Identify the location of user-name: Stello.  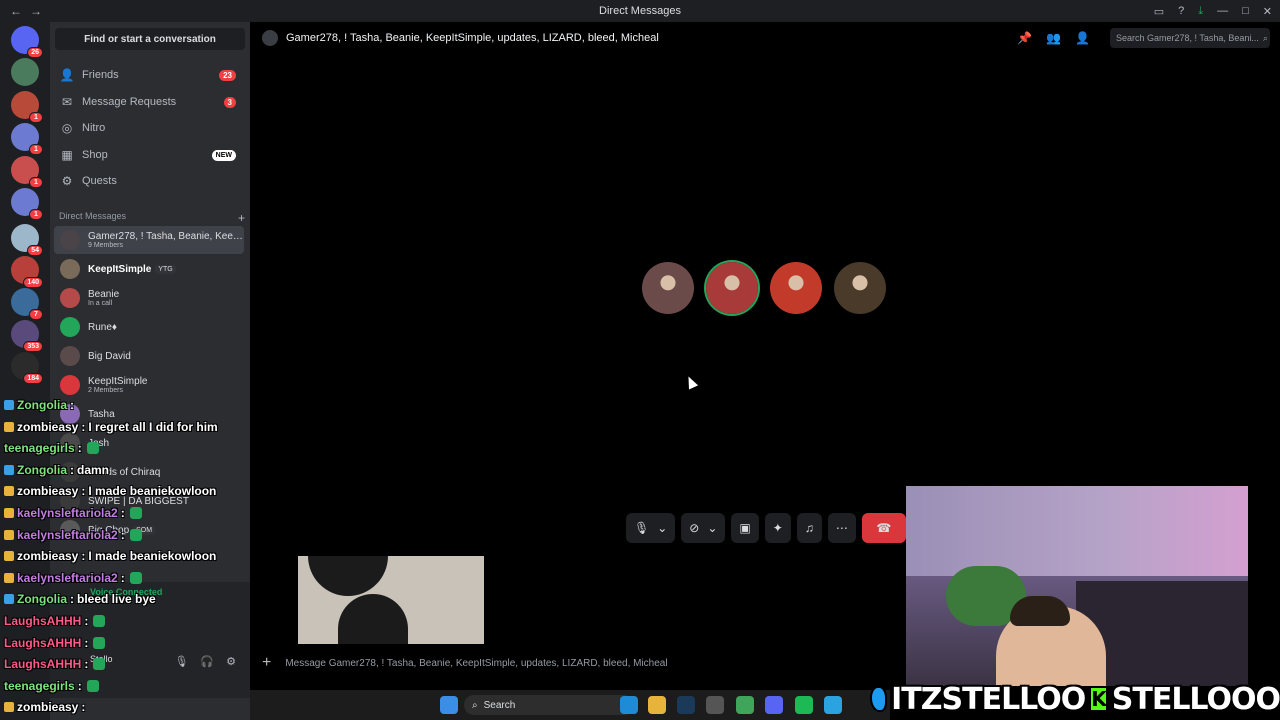
(101, 659).